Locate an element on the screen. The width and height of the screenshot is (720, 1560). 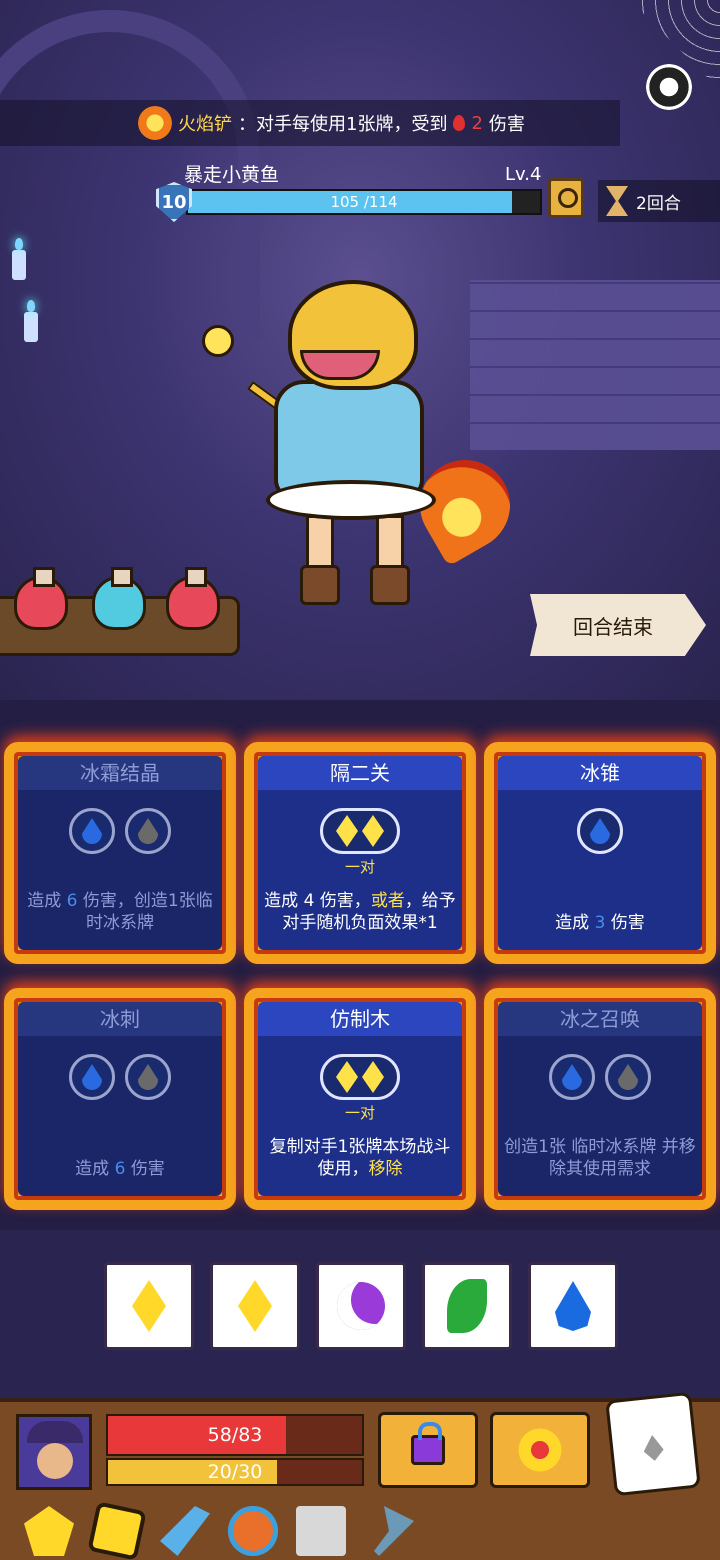
lock-dice-button is located at coordinates (428, 1450).